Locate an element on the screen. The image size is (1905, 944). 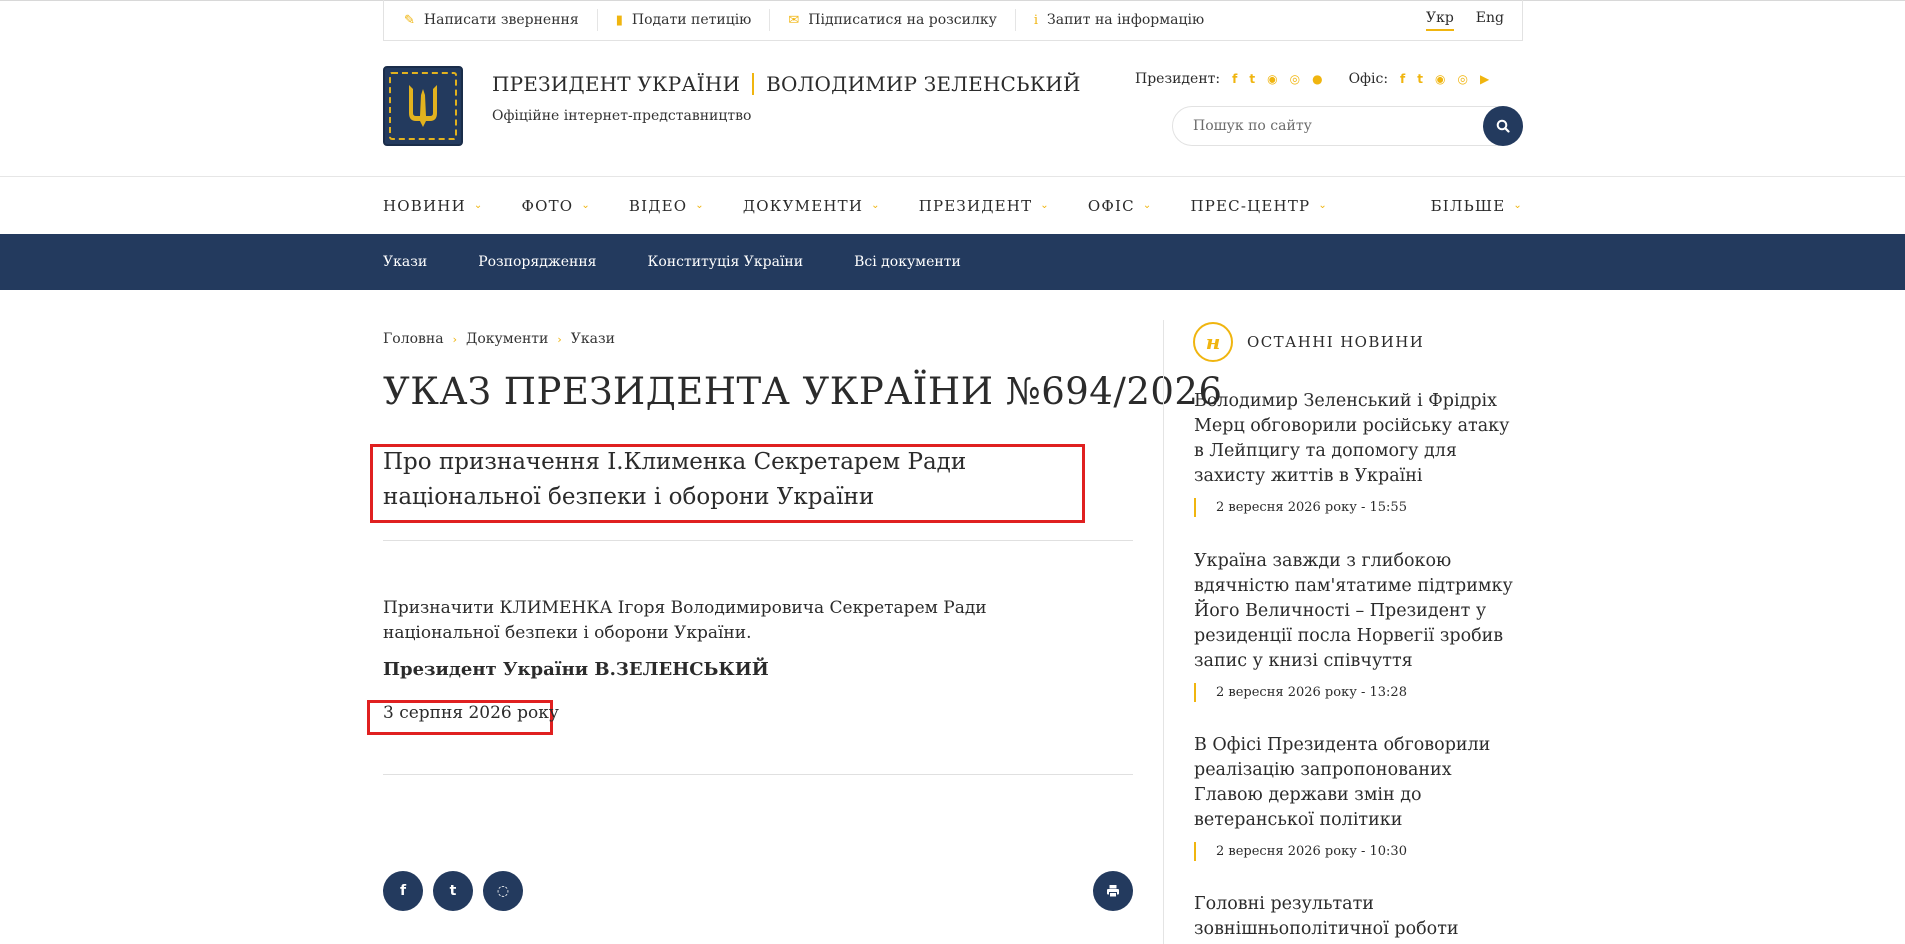
lang-ukr: Укр is located at coordinates (1439, 20).